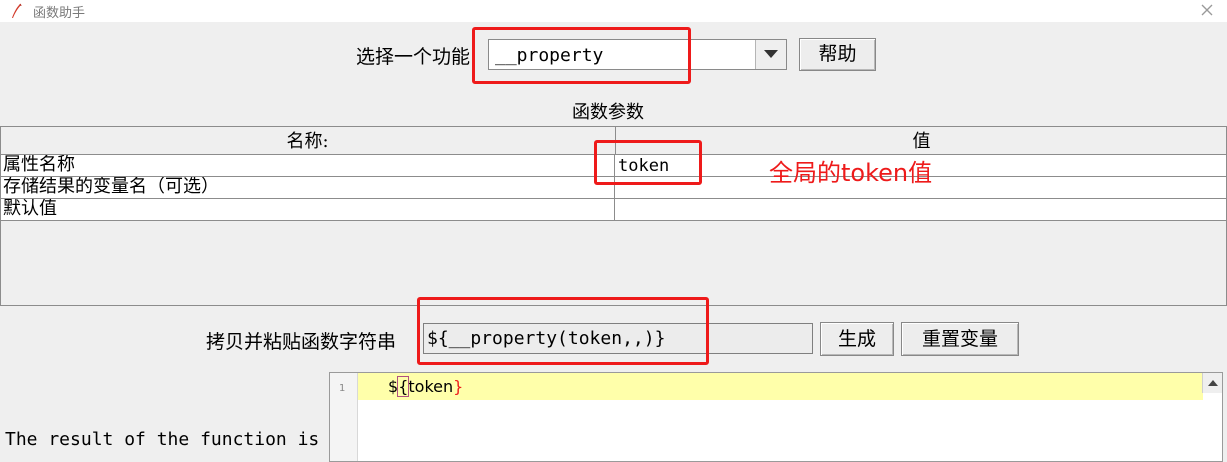 The image size is (1227, 462). Describe the element at coordinates (342, 388) in the screenshot. I see `line-number: 1` at that location.